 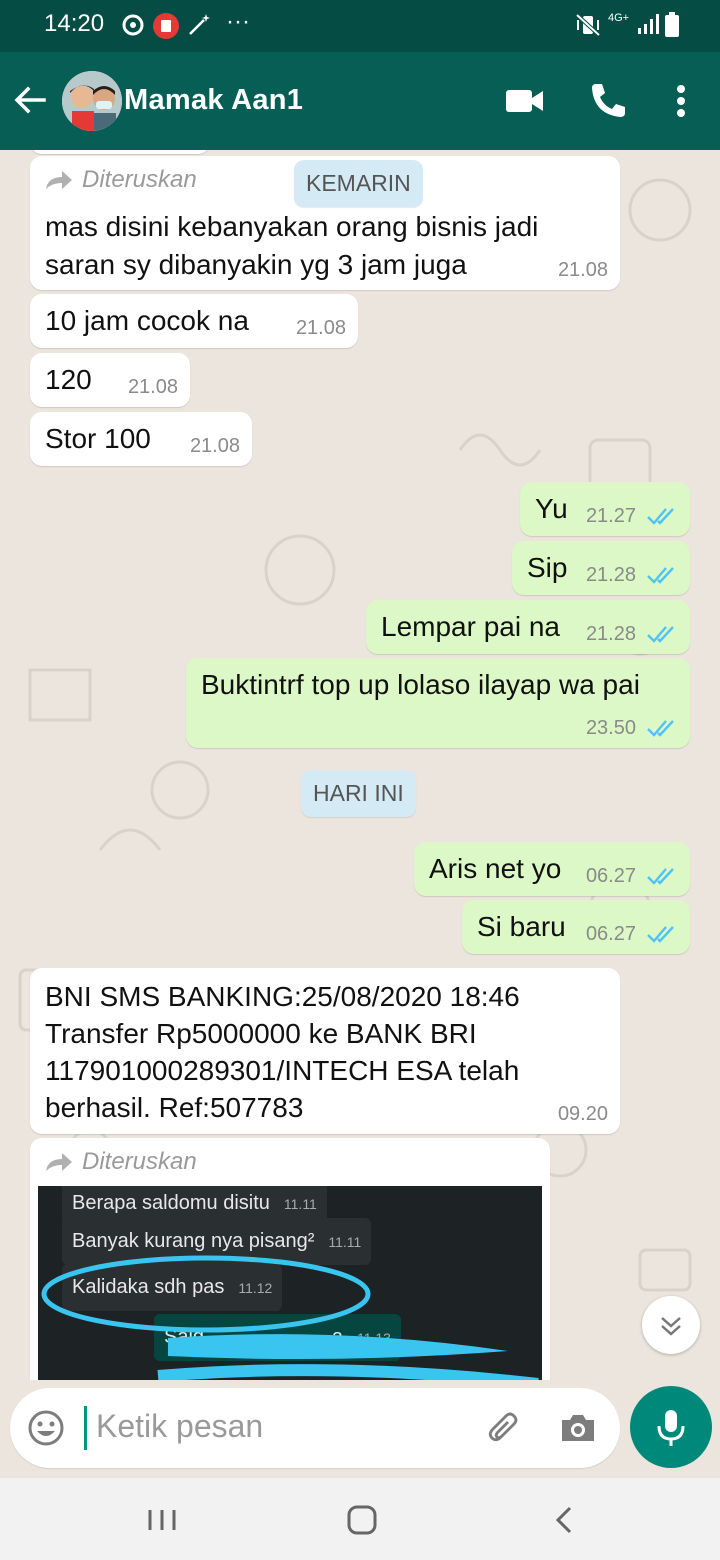 I want to click on voice-message-button, so click(x=671, y=1427).